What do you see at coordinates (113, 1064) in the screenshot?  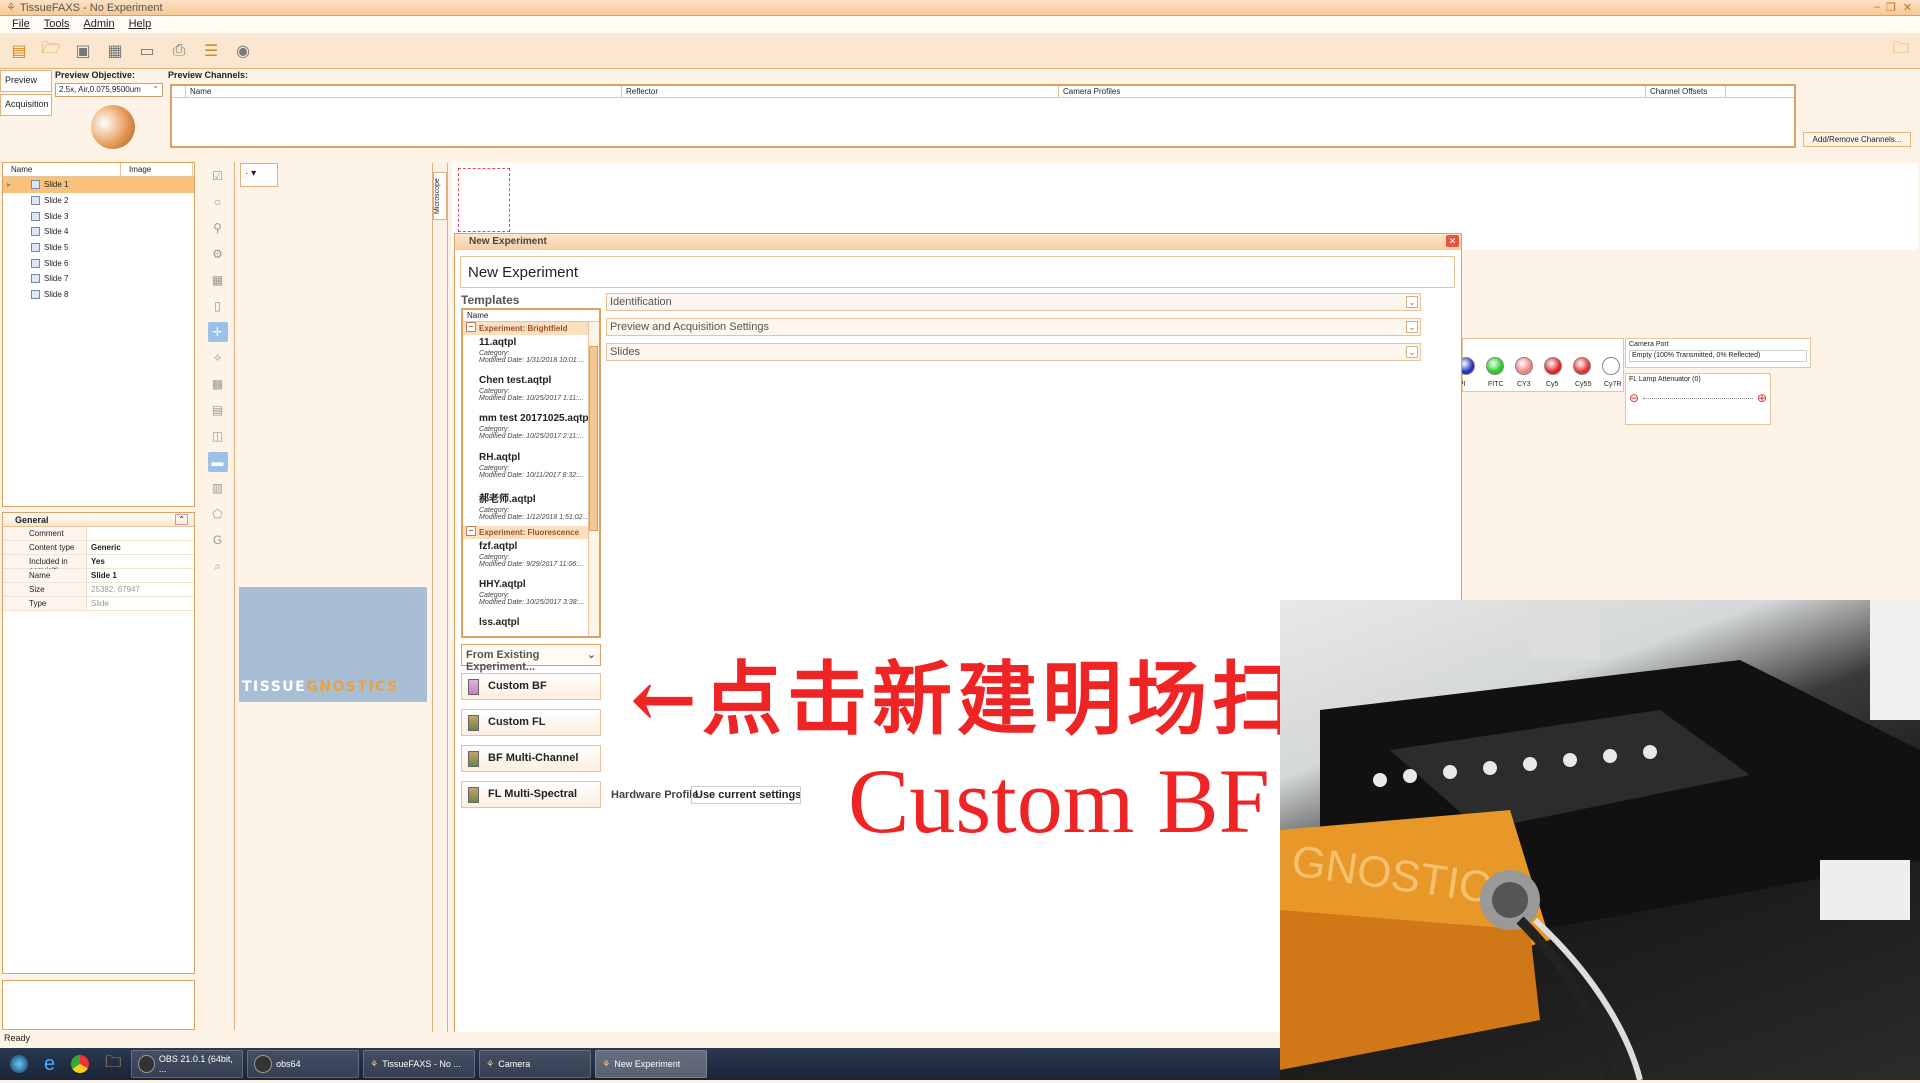 I see `explorer-taskbar-icon: 🗀` at bounding box center [113, 1064].